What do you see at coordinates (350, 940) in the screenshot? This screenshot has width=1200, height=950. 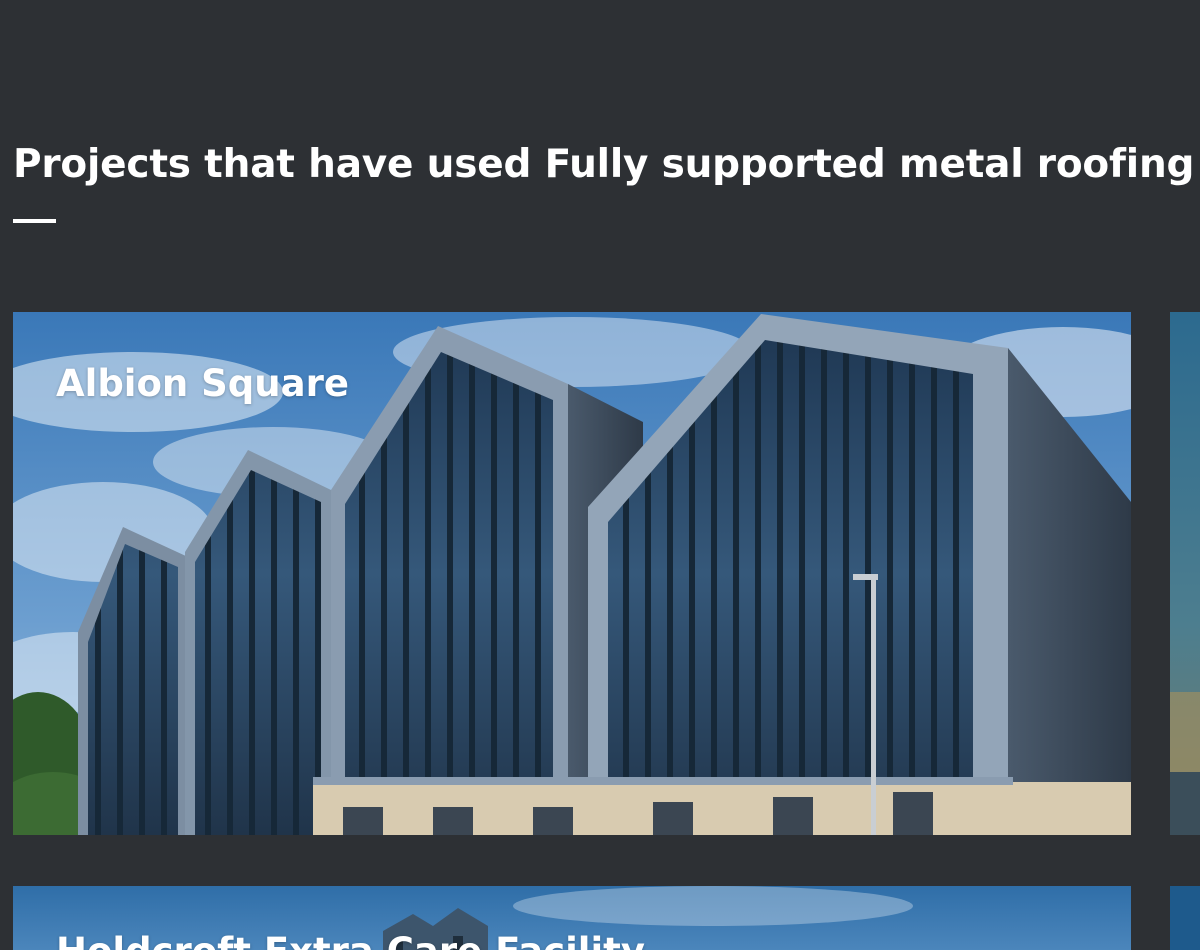 I see `project-card-title: Holdcroft Extra Care Facility` at bounding box center [350, 940].